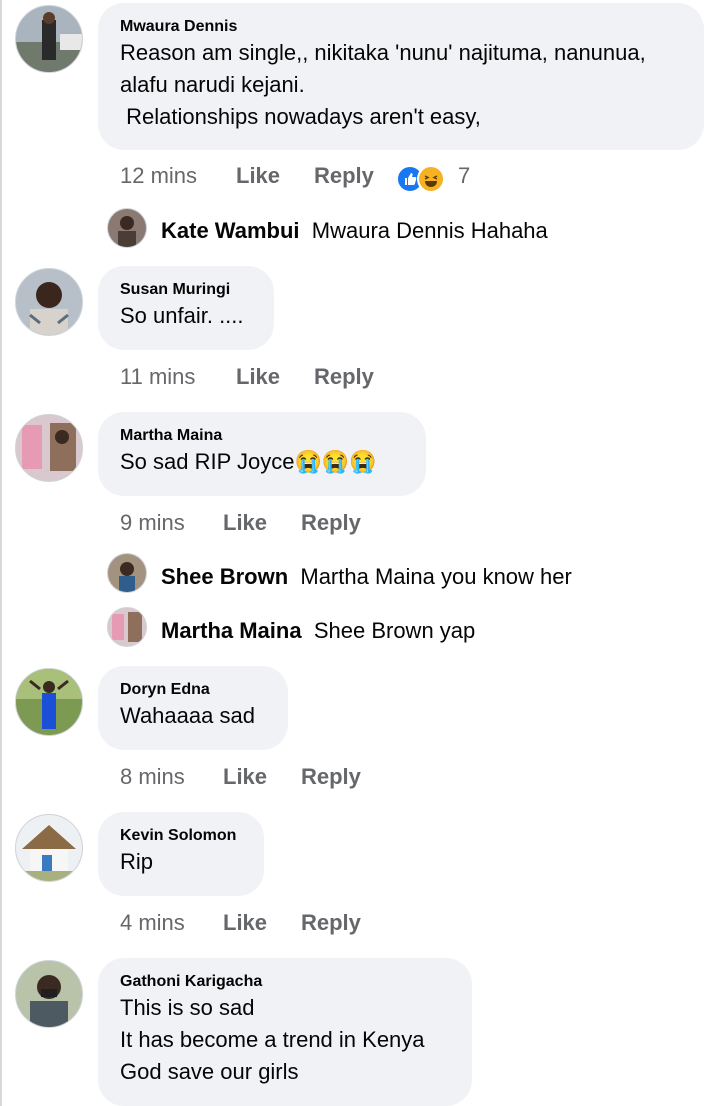 The height and width of the screenshot is (1106, 720). I want to click on comment-bubble: Martha Maina So sad RIP Joyce😭😭😭, so click(262, 454).